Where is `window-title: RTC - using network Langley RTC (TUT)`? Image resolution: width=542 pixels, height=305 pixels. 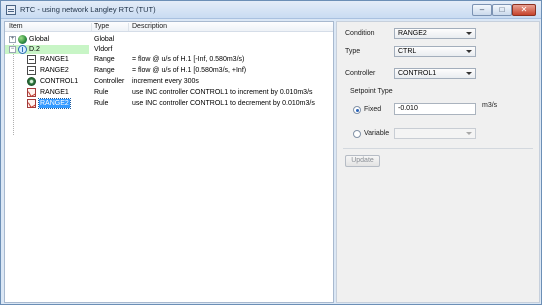 window-title: RTC - using network Langley RTC (TUT) is located at coordinates (88, 9).